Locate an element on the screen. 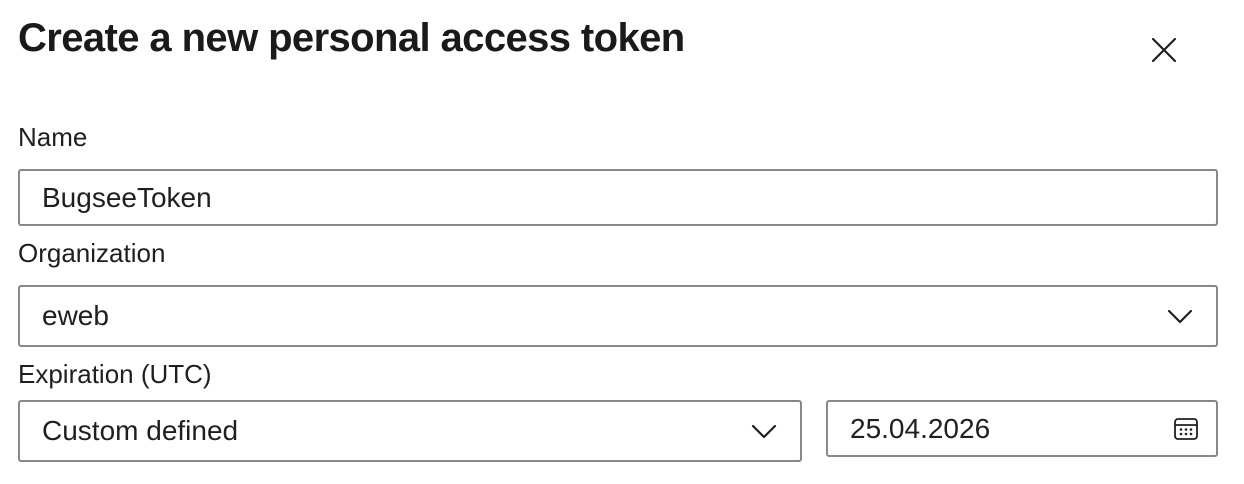  dialog-title: Create a new personal access token is located at coordinates (351, 38).